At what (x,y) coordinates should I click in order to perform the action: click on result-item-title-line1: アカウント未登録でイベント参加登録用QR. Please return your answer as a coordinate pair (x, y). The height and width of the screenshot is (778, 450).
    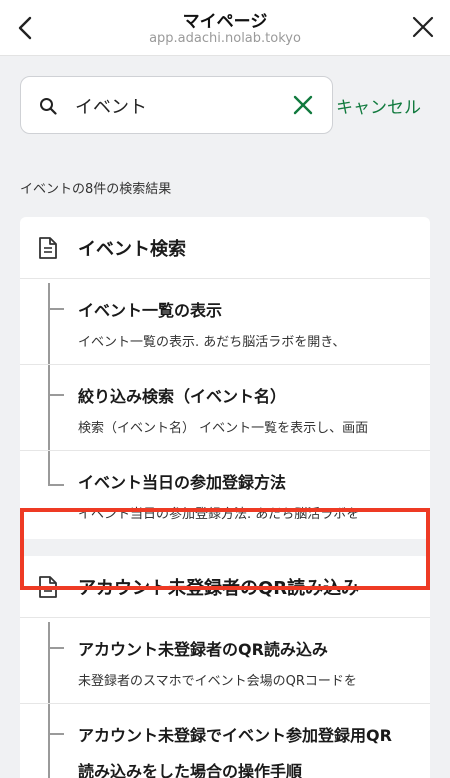
    Looking at the image, I should click on (235, 735).